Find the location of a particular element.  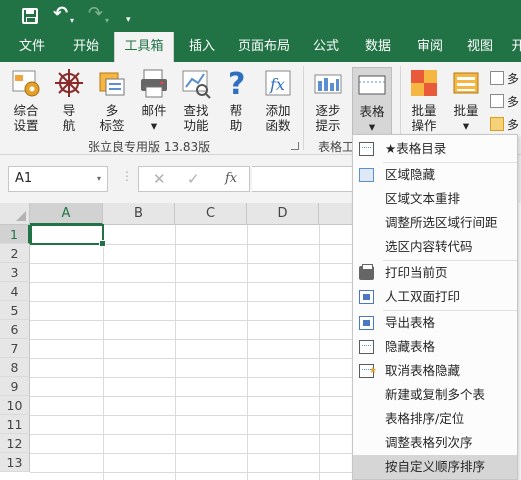

tab-formulas: 公式 is located at coordinates (326, 47).